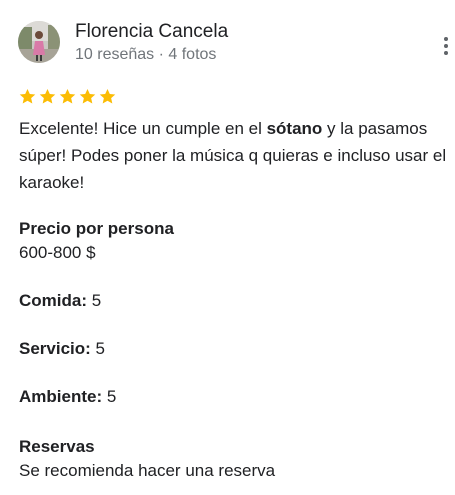  I want to click on attribute-food-title: Comida:, so click(53, 300).